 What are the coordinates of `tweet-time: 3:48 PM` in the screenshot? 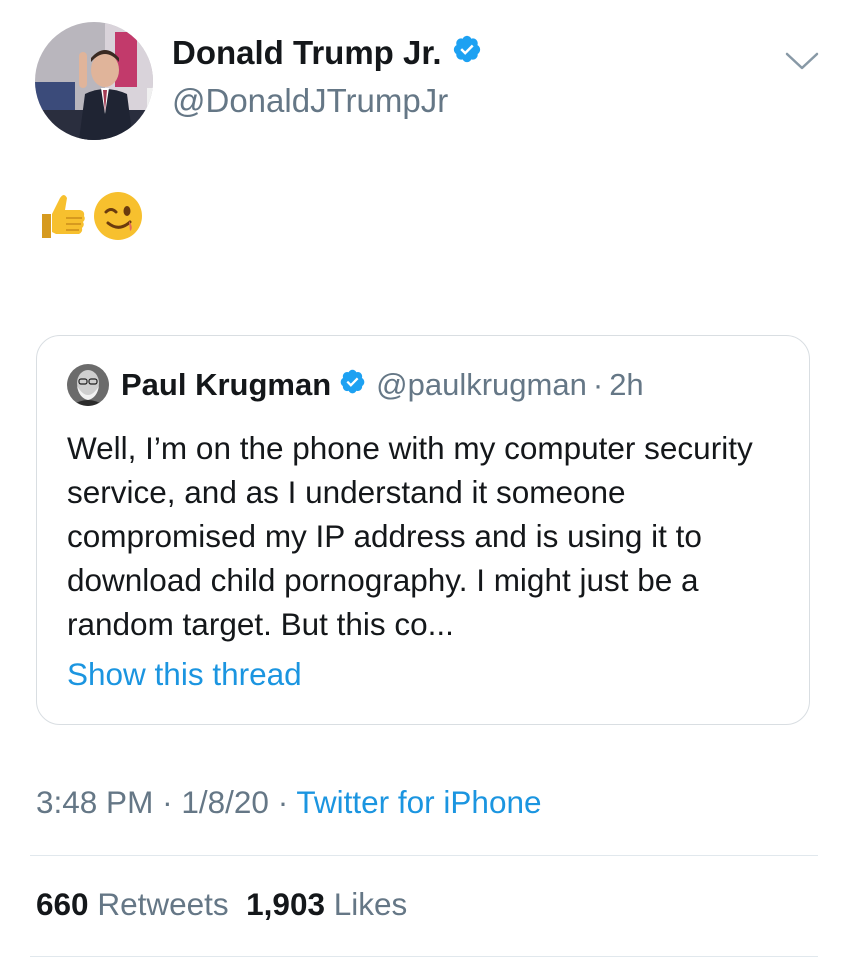 It's located at (94, 802).